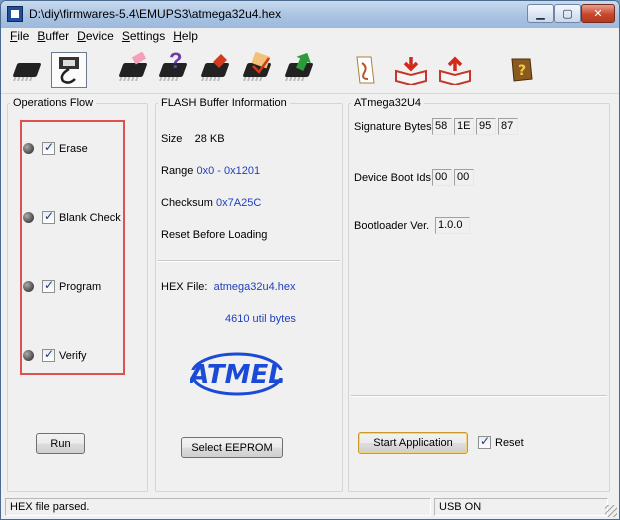  Describe the element at coordinates (53, 37) in the screenshot. I see `menu-buffer: Buffer` at that location.